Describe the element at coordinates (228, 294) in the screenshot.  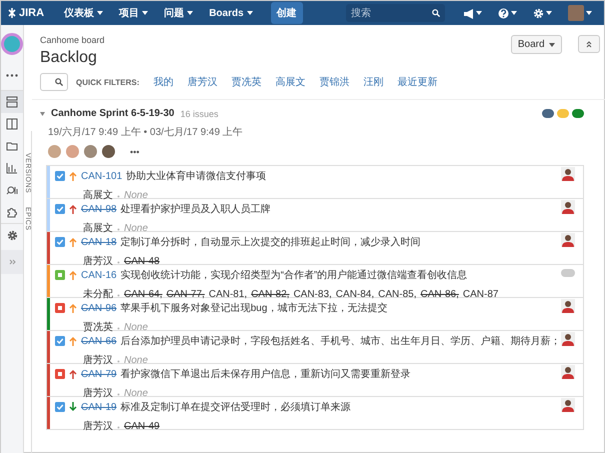
I see `linked-issue: CAN-81,` at that location.